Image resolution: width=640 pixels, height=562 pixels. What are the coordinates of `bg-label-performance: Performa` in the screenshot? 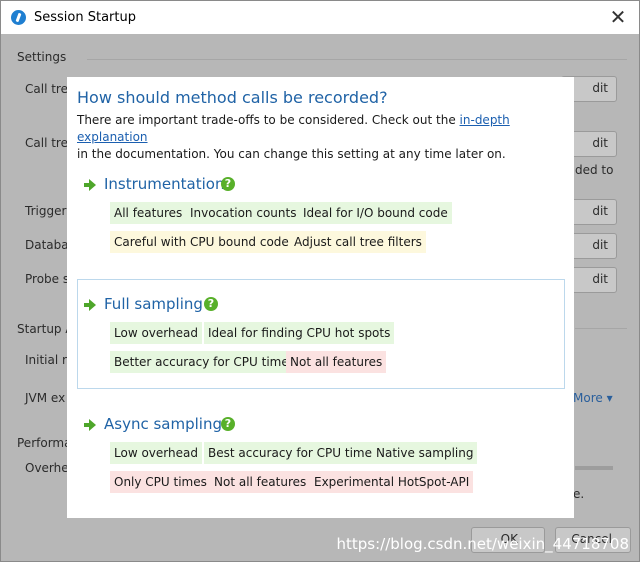 It's located at (44, 443).